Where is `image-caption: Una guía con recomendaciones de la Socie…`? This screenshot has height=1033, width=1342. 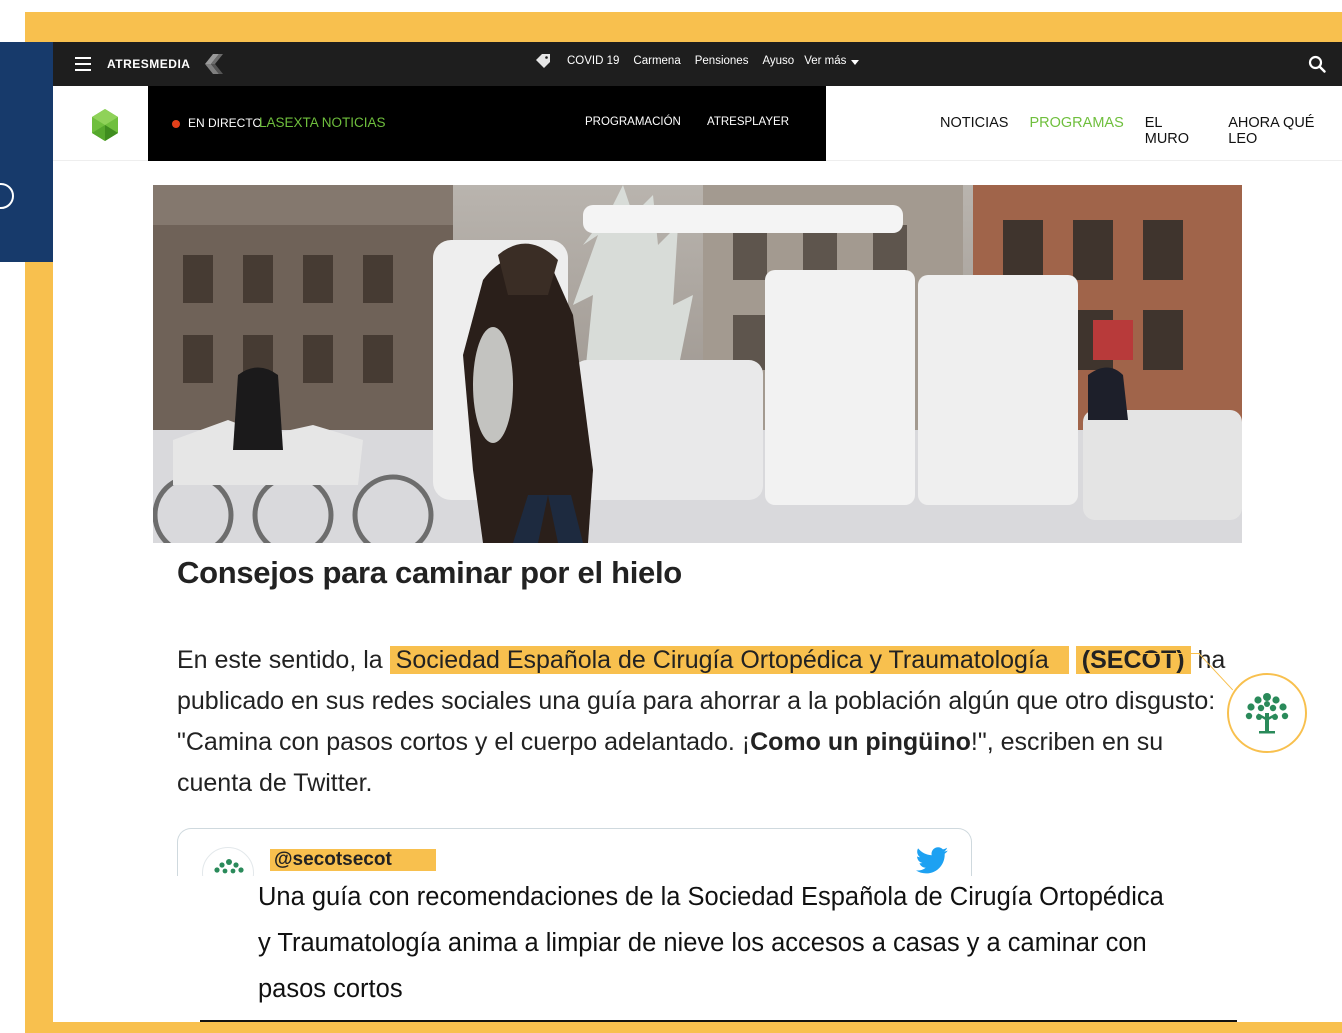 image-caption: Una guía con recomendaciones de la Socie… is located at coordinates (711, 943).